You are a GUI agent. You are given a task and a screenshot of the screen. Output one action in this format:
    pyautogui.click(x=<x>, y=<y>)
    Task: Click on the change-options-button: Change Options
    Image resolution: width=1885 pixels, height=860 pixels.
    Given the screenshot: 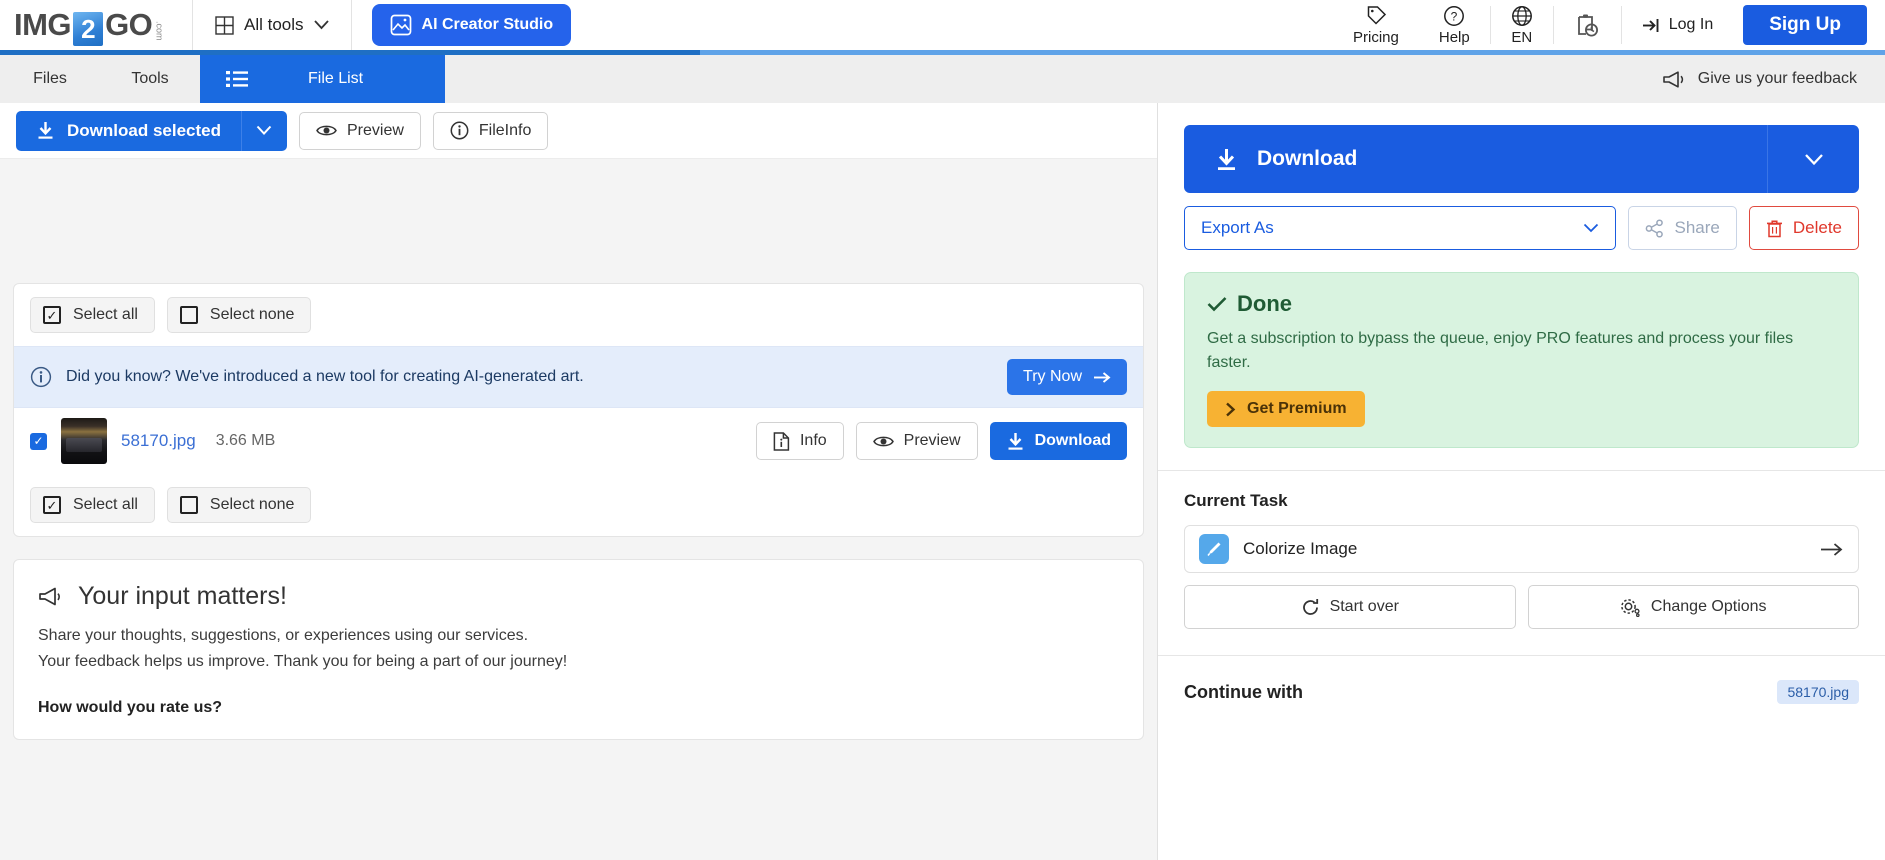 What is the action you would take?
    pyautogui.click(x=1693, y=607)
    